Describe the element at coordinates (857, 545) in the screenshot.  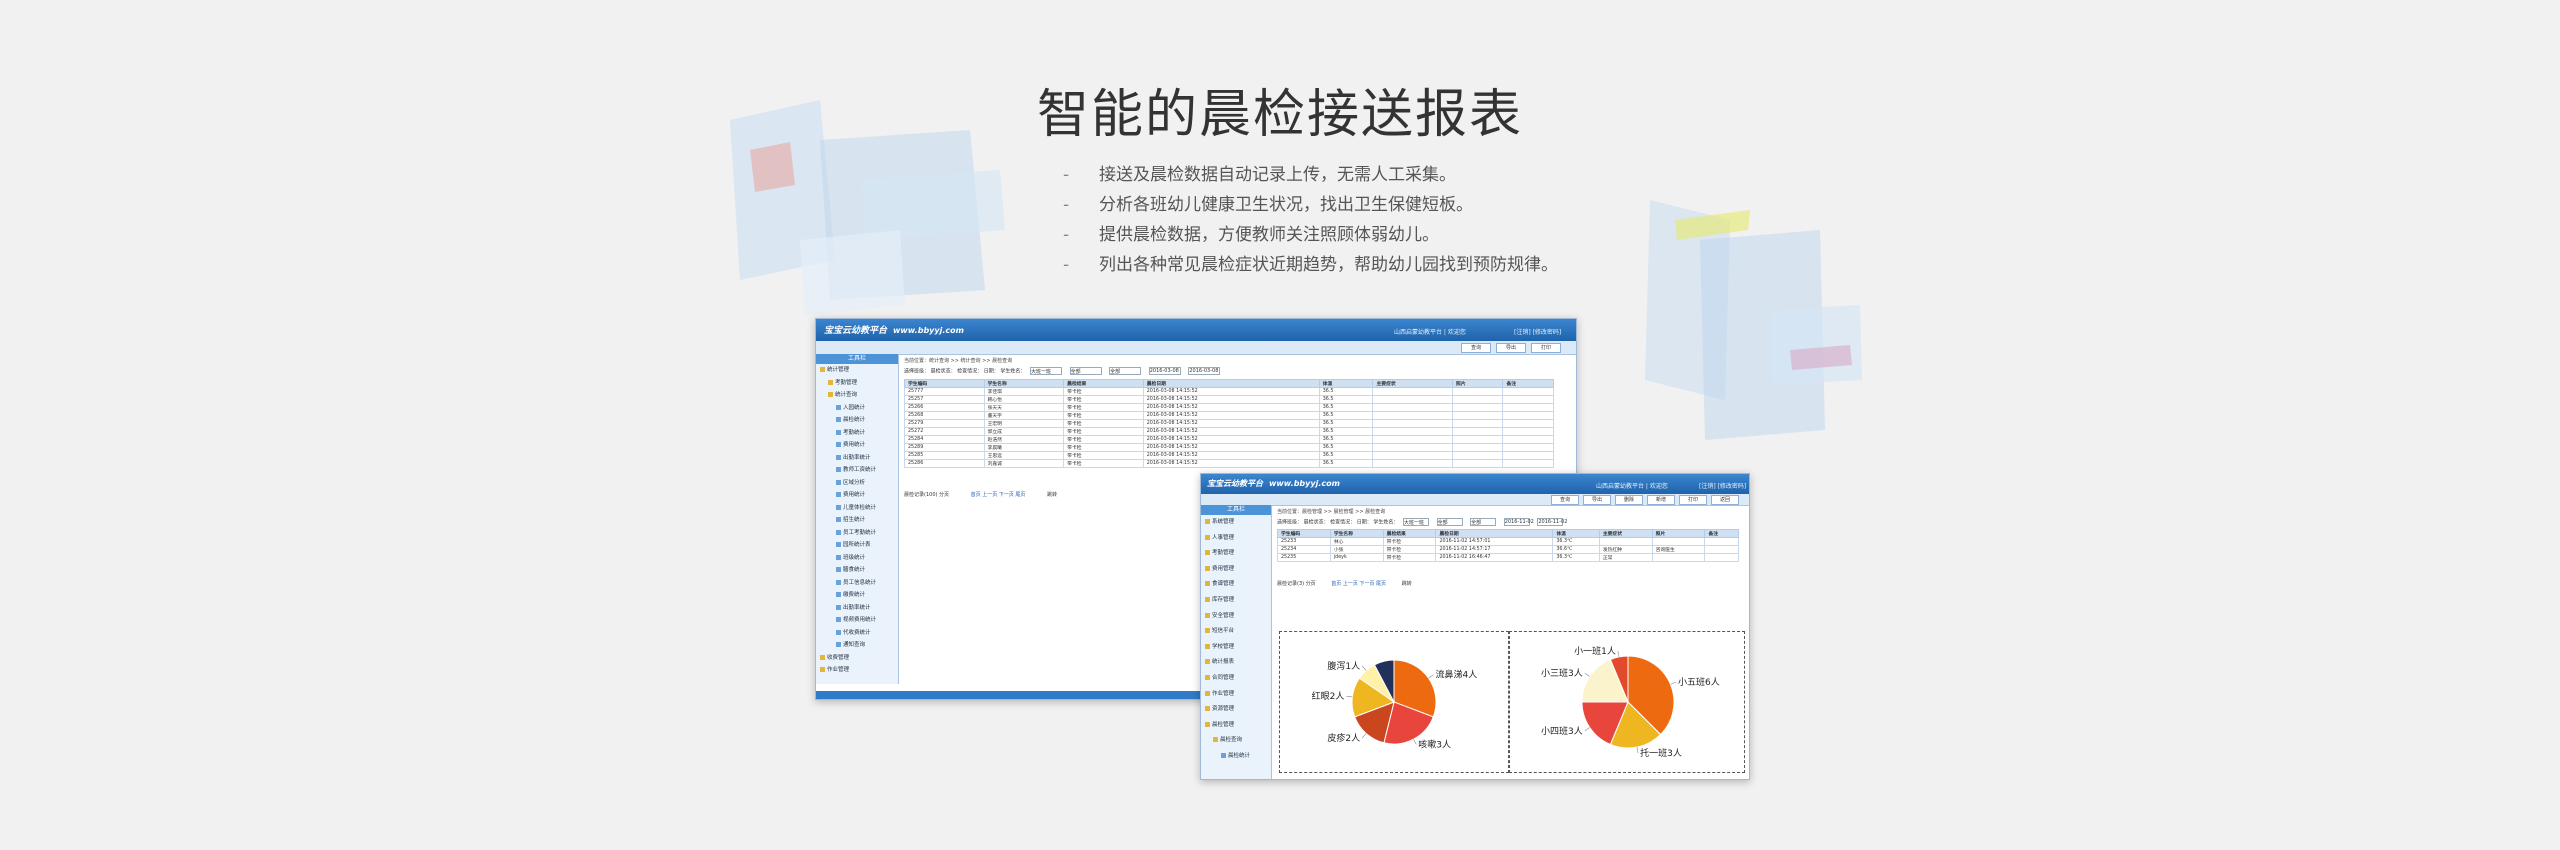
I see `sidebar-item: 园所统计表` at that location.